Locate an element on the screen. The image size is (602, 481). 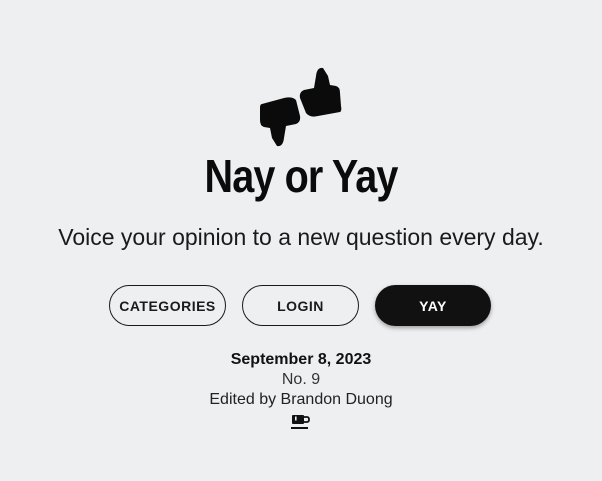
issue-number: No. 9 is located at coordinates (301, 379).